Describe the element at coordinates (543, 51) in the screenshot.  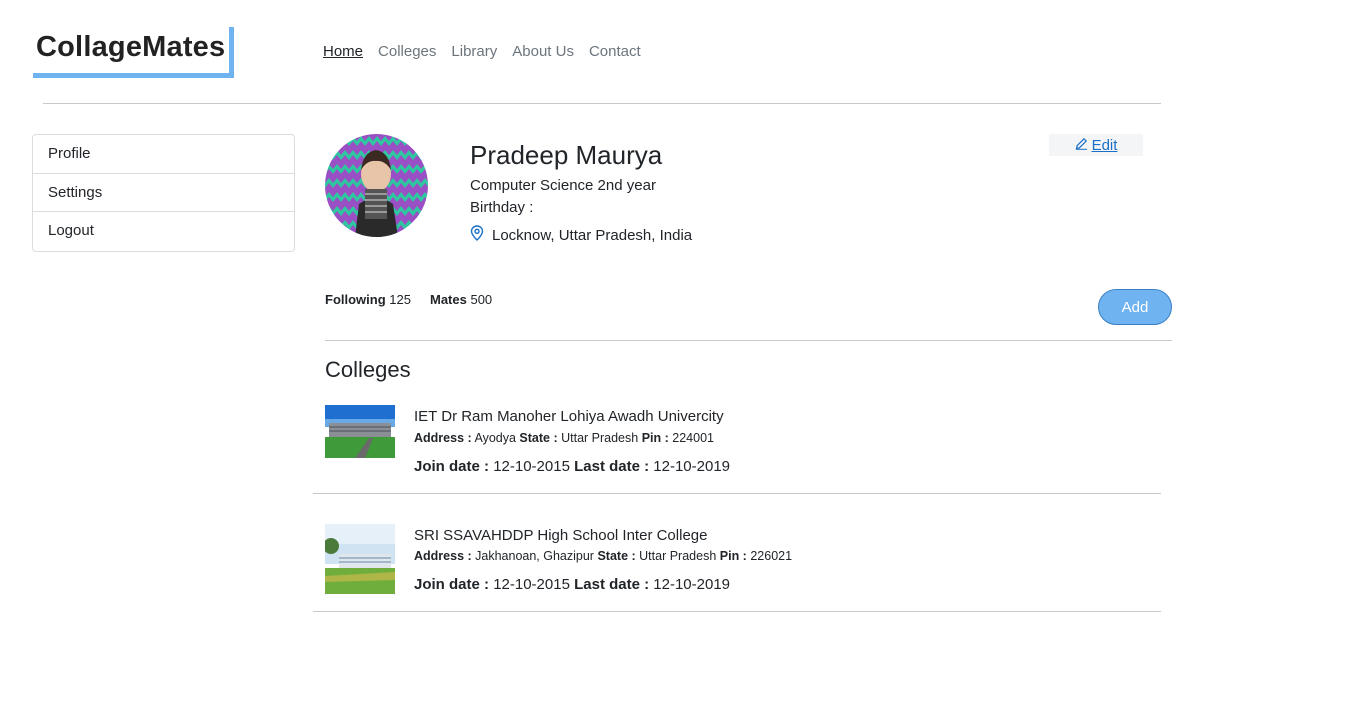
I see `nav-about-us: About Us` at that location.